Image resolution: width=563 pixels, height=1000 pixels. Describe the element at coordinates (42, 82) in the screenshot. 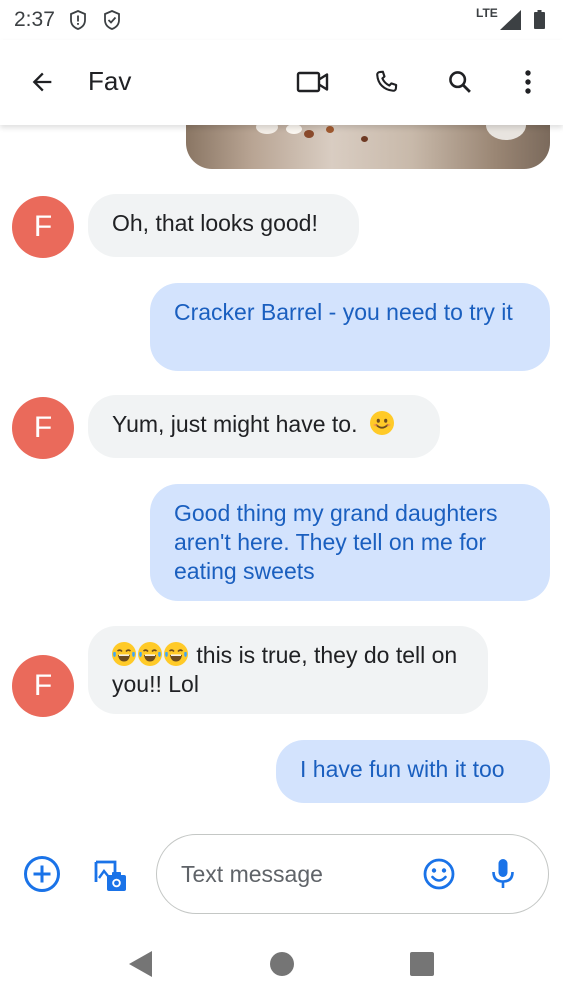

I see `back-arrow-icon` at that location.